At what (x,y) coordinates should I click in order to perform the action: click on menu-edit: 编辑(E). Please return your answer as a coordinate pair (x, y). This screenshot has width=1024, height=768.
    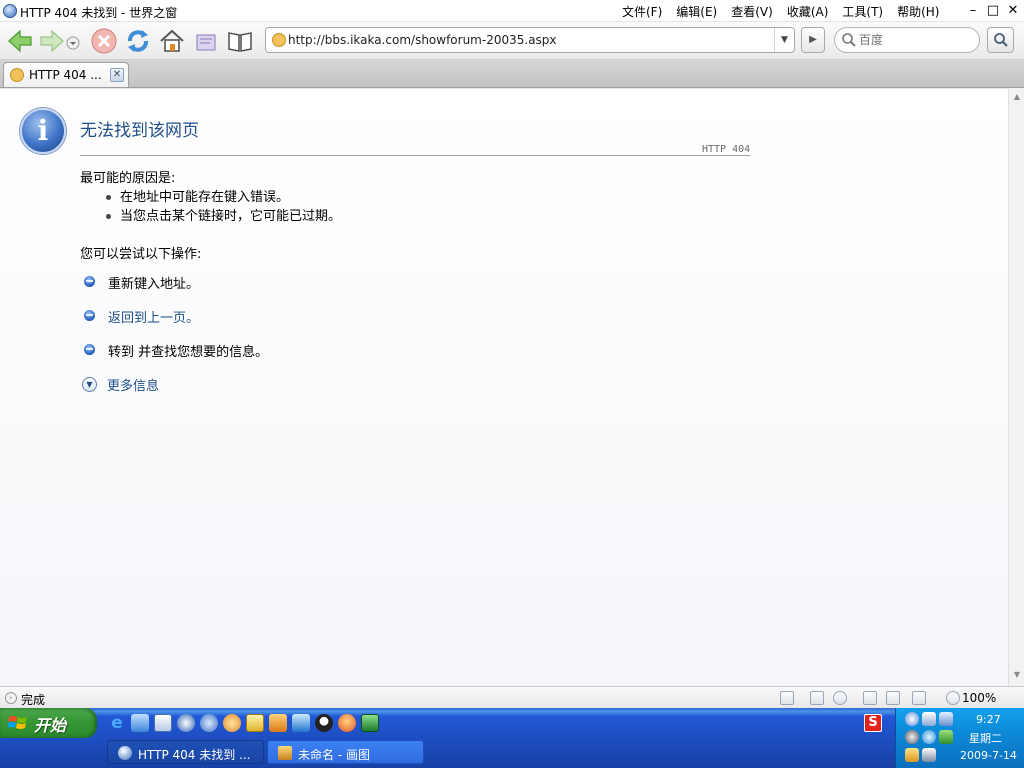
    Looking at the image, I should click on (696, 11).